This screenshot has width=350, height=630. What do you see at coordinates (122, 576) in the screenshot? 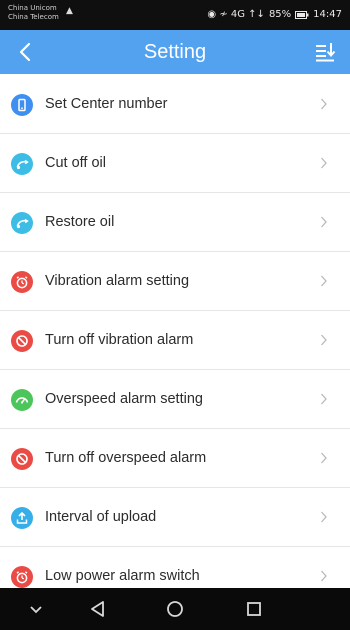
I see `menu-item-label: Low power alarm switch` at bounding box center [122, 576].